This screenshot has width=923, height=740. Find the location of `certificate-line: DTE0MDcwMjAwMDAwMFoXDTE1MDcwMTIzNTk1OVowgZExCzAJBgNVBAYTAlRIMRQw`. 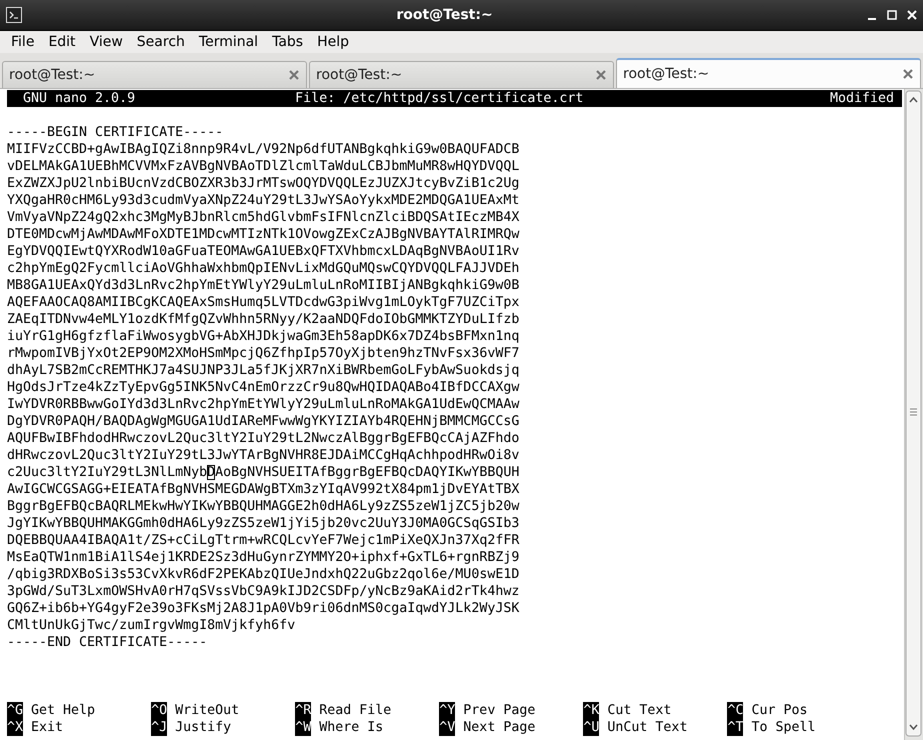

certificate-line: DTE0MDcwMjAwMDAwMFoXDTE1MDcwMTIzNTk1OVowgZExCzAJBgNVBAYTAlRIMRQw is located at coordinates (263, 234).